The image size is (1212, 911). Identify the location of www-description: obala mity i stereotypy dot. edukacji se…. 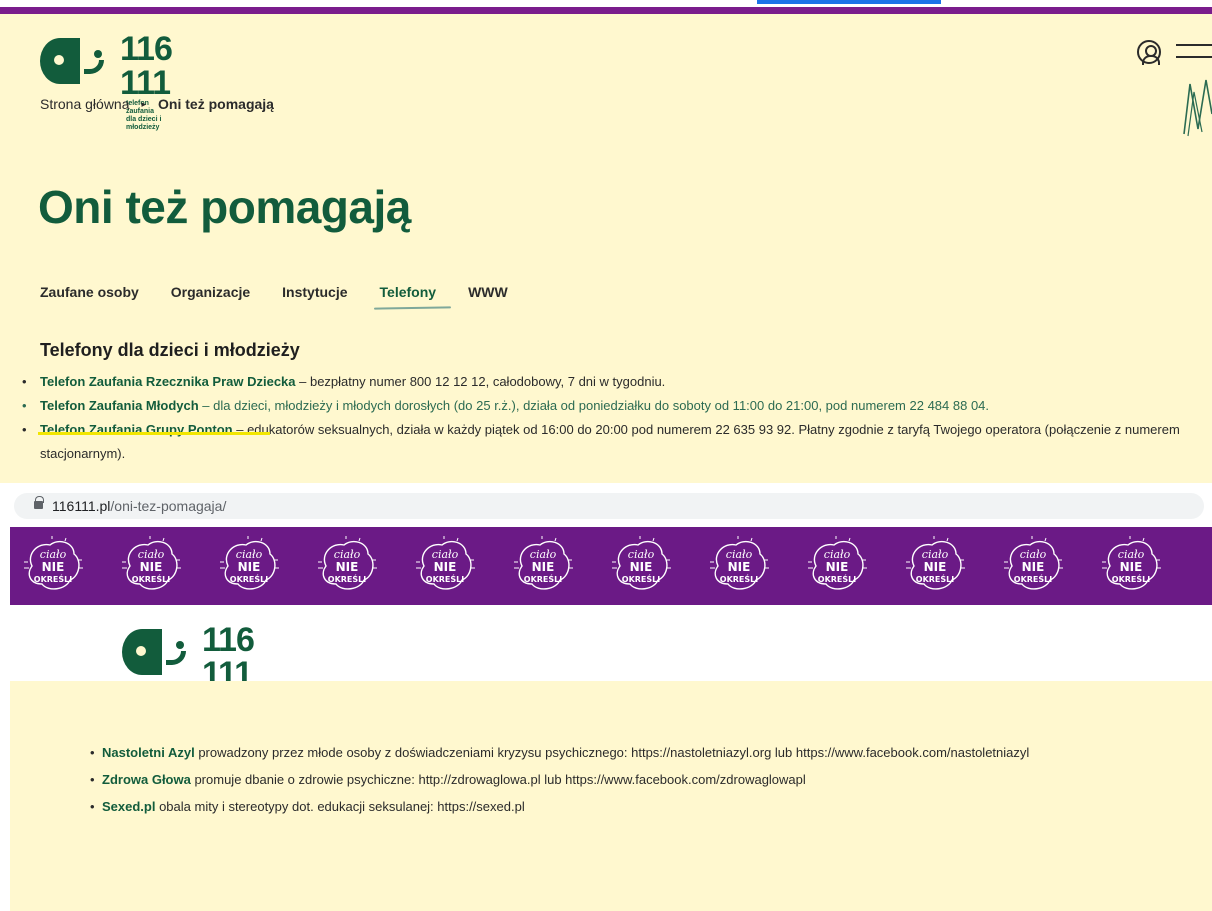
(340, 806).